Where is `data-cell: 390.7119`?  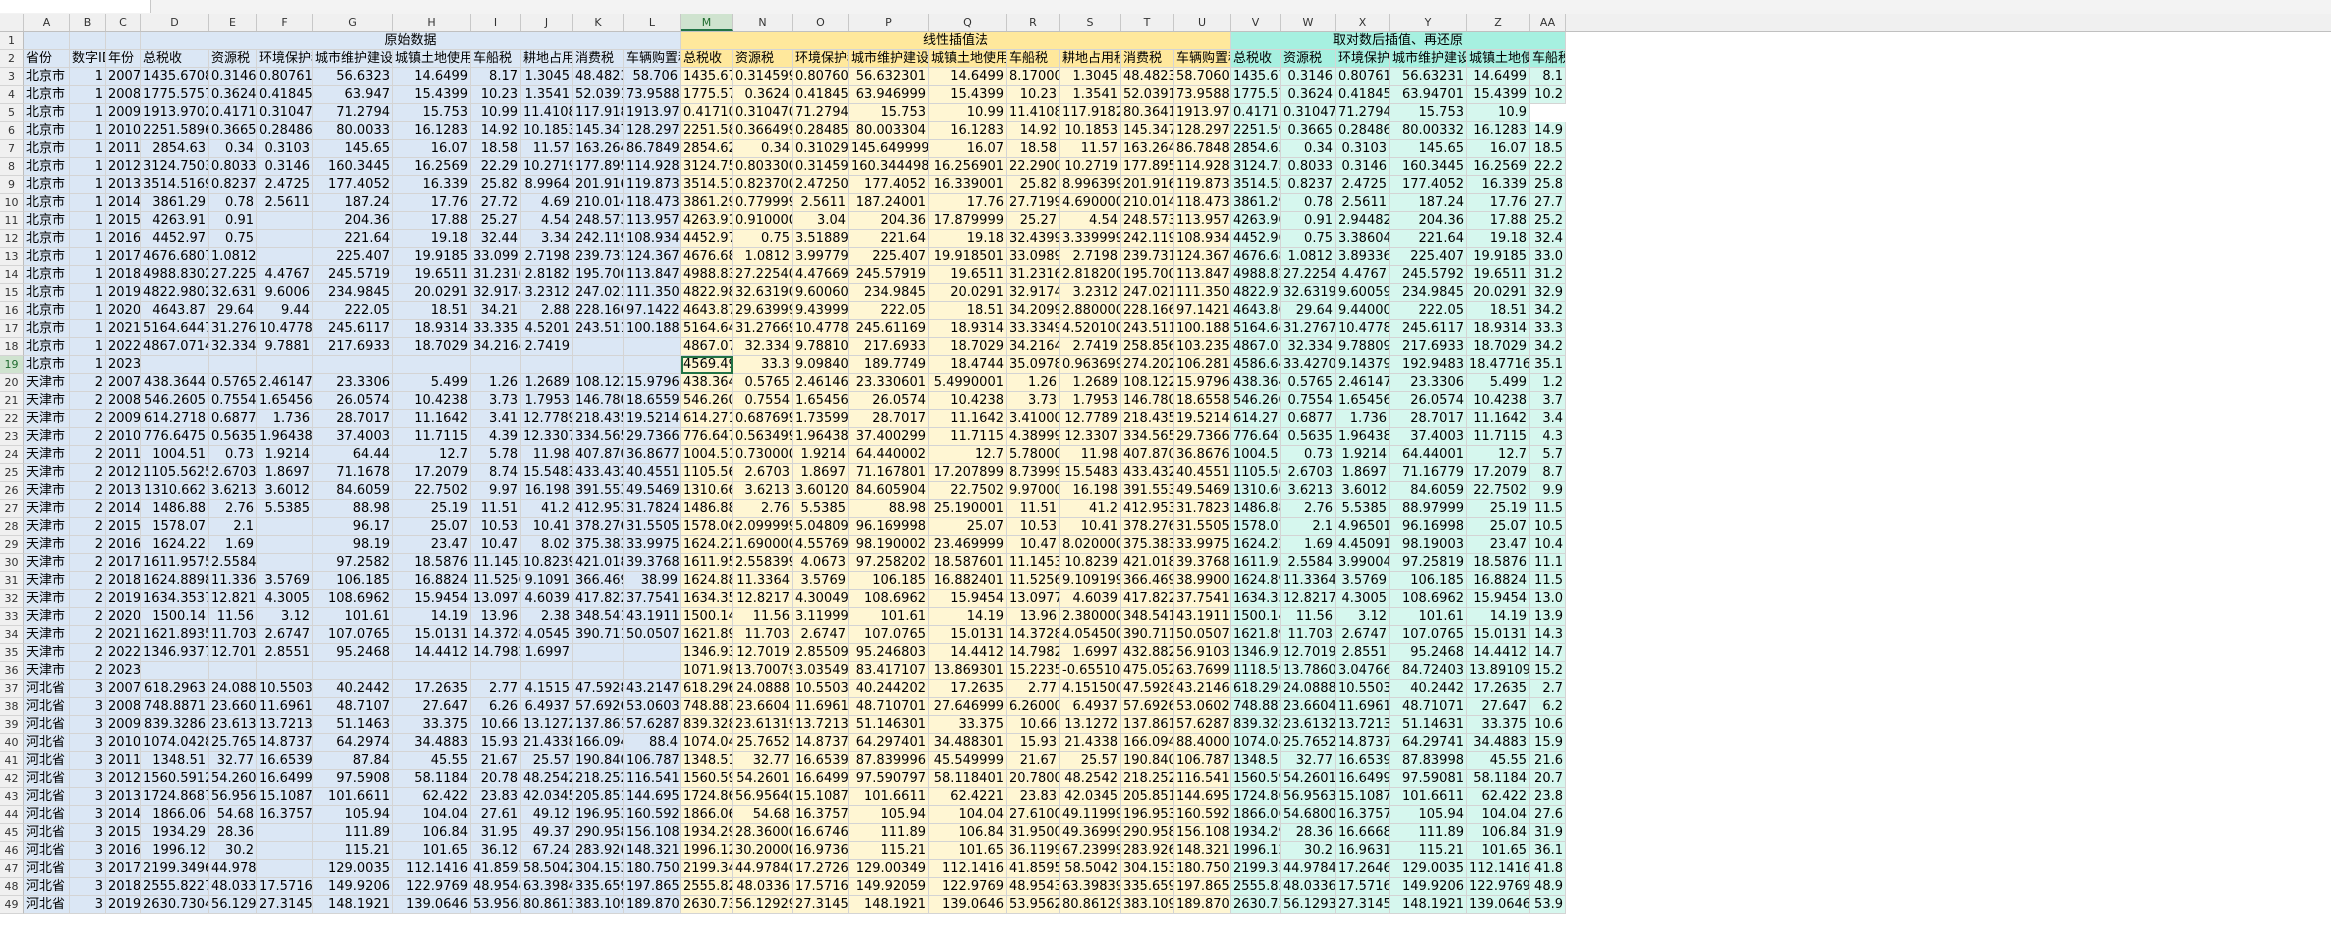 data-cell: 390.7119 is located at coordinates (598, 635).